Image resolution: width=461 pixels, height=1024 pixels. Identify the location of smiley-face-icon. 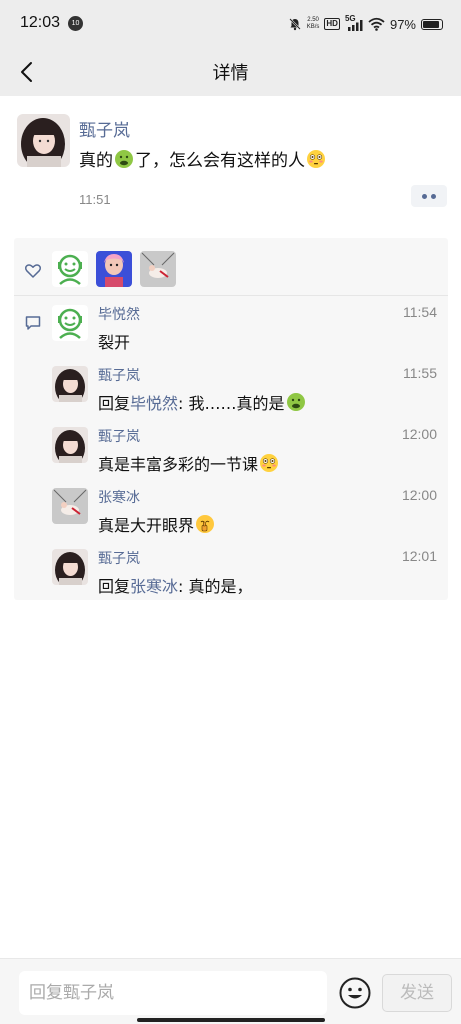
(355, 993).